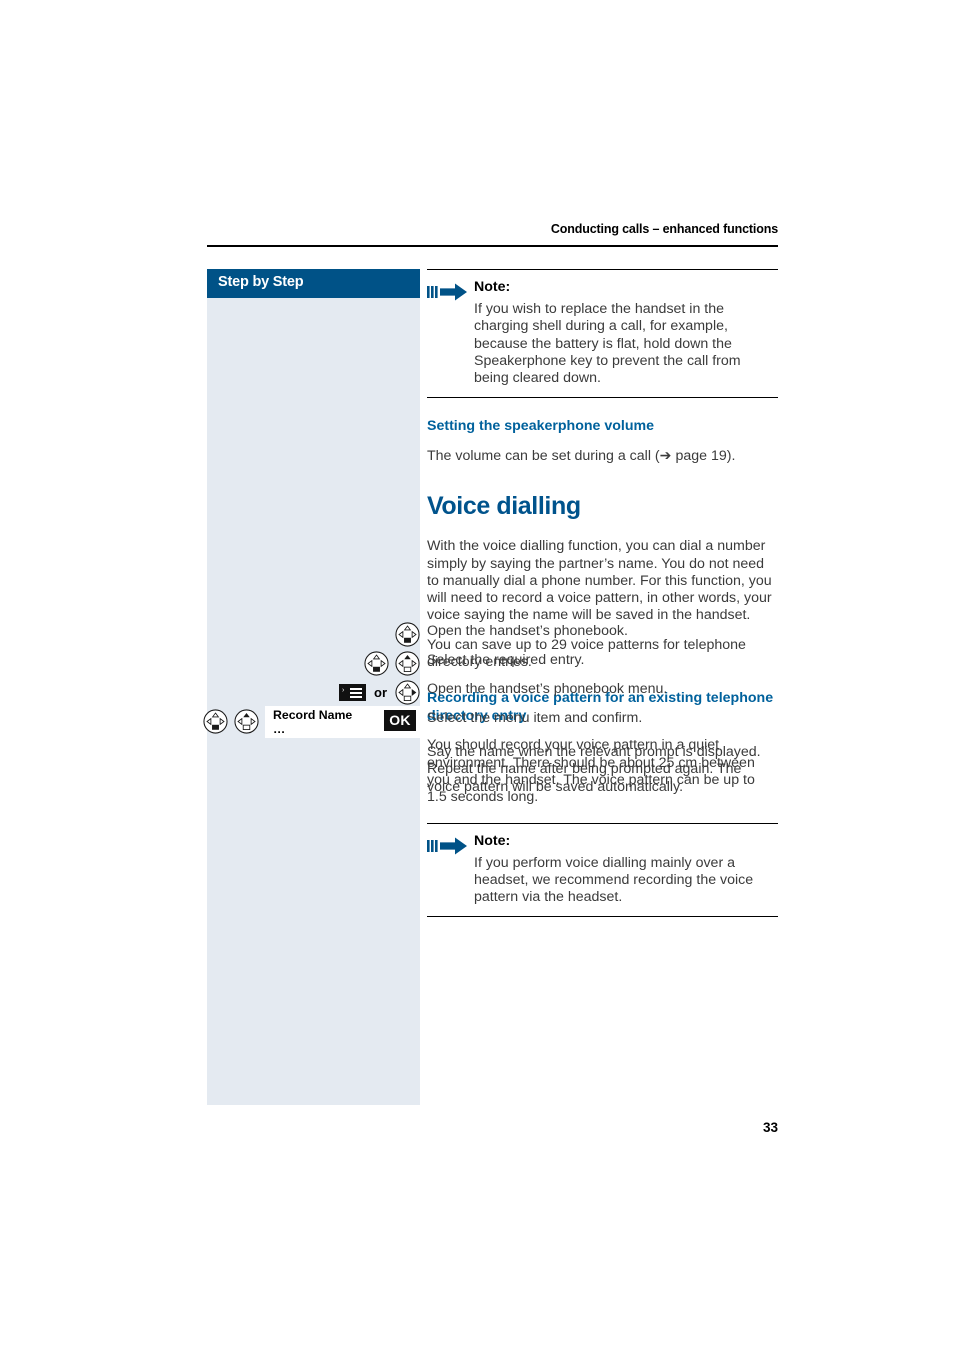 The image size is (954, 1350). I want to click on step-3-or-label: or, so click(380, 692).